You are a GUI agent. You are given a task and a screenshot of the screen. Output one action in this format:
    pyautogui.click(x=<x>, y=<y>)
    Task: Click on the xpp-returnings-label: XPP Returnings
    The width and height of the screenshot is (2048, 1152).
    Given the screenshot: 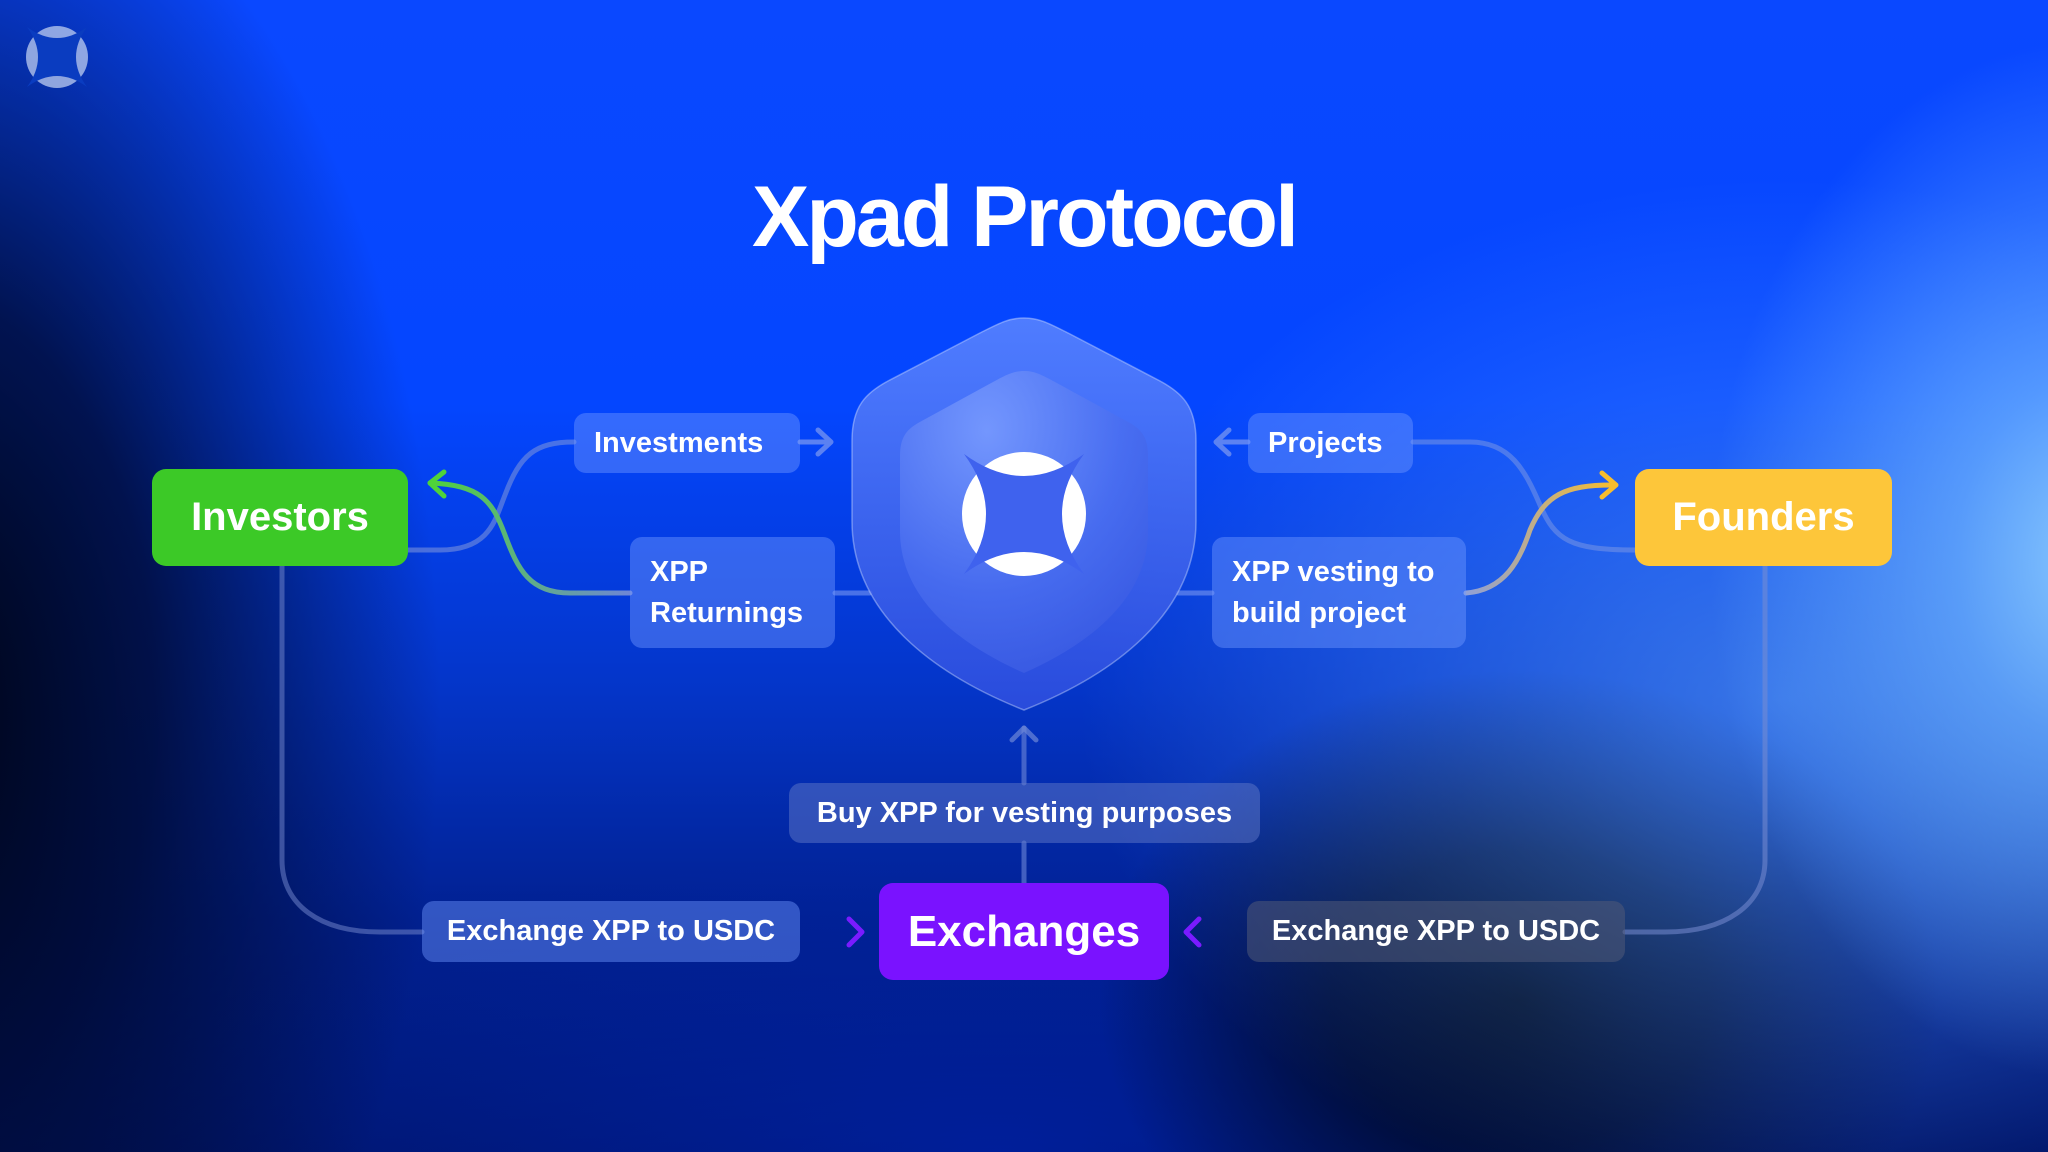 What is the action you would take?
    pyautogui.click(x=732, y=592)
    